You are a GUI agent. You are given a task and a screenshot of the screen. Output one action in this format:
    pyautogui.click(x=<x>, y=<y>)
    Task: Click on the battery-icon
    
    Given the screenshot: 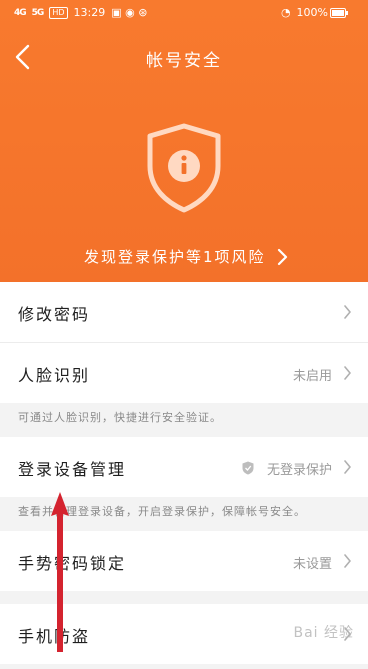 What is the action you would take?
    pyautogui.click(x=339, y=13)
    